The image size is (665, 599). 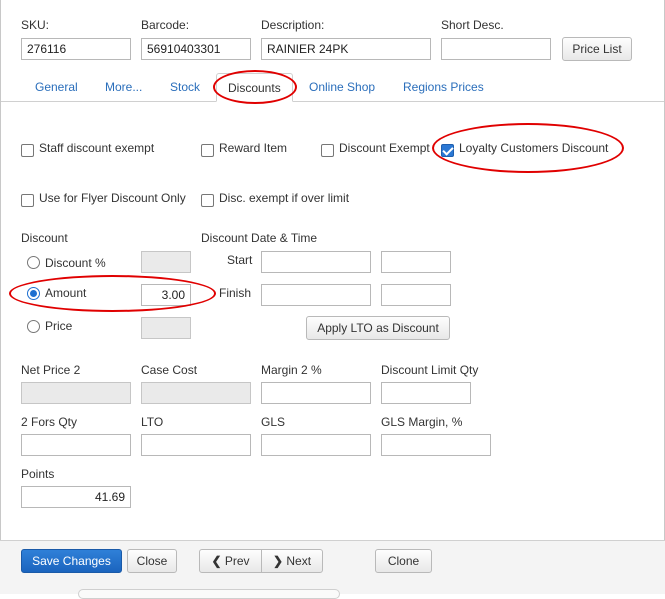 What do you see at coordinates (327, 150) in the screenshot?
I see `discount-exempt-checkbox` at bounding box center [327, 150].